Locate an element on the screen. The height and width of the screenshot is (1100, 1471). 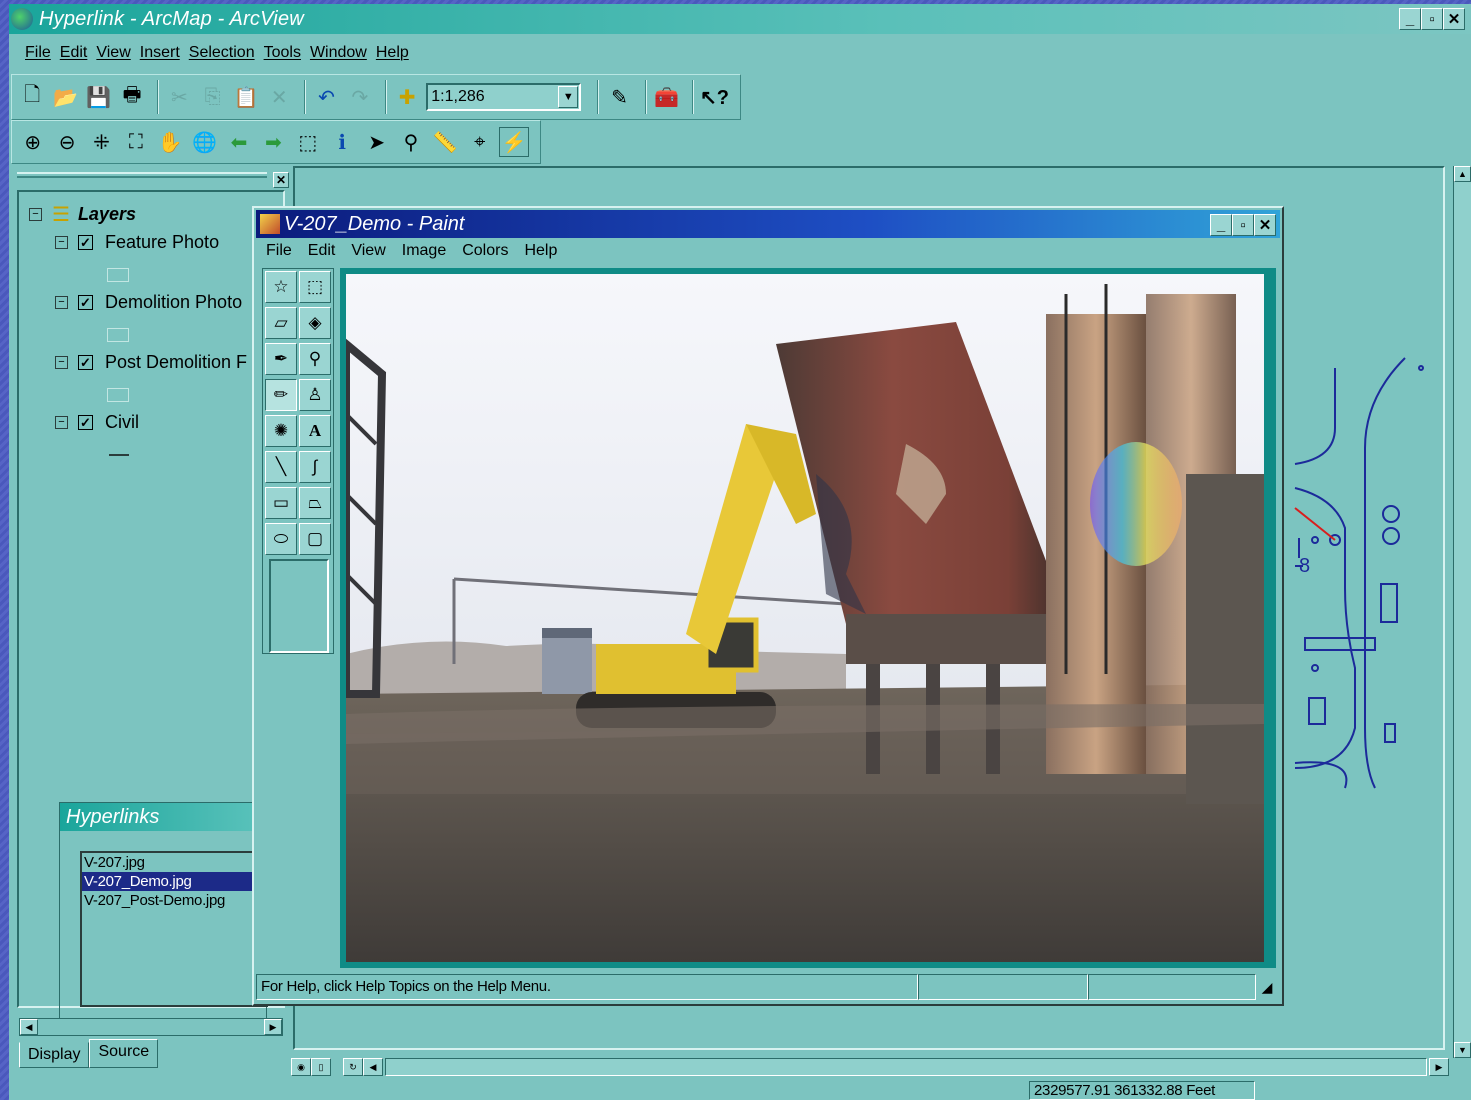
tool-options-box is located at coordinates (299, 606).